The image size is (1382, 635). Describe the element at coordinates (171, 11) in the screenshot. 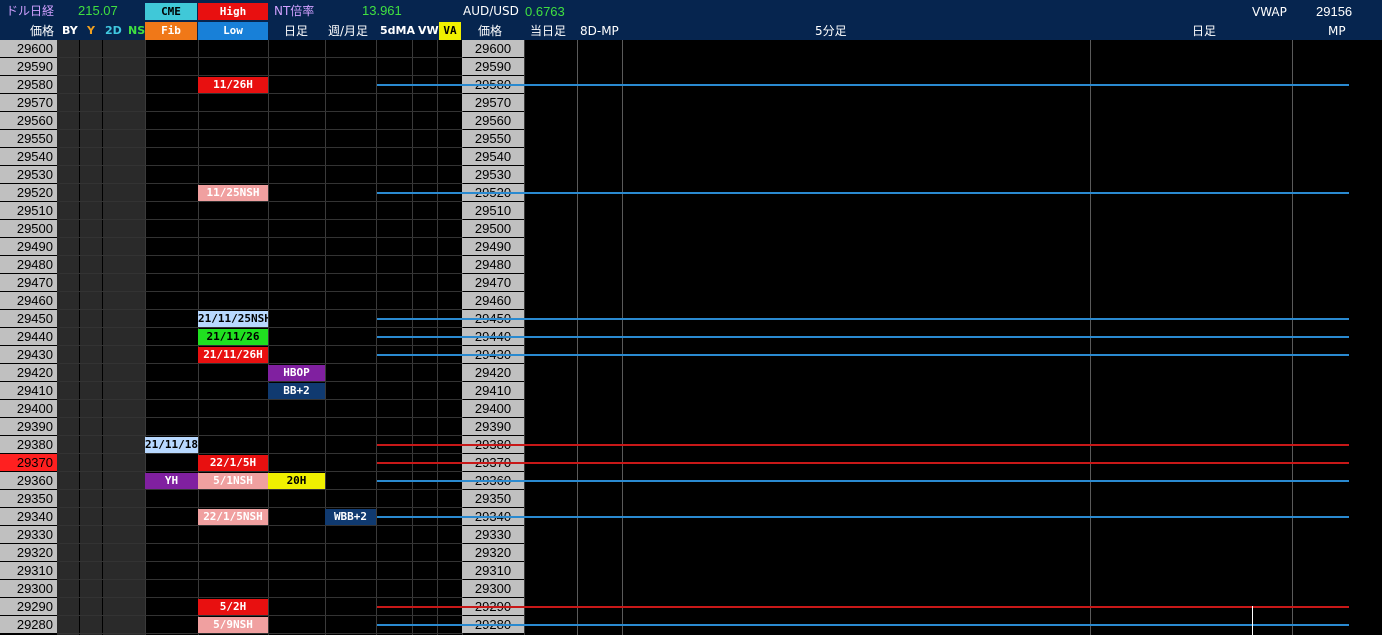

I see `cme-button: CME` at that location.